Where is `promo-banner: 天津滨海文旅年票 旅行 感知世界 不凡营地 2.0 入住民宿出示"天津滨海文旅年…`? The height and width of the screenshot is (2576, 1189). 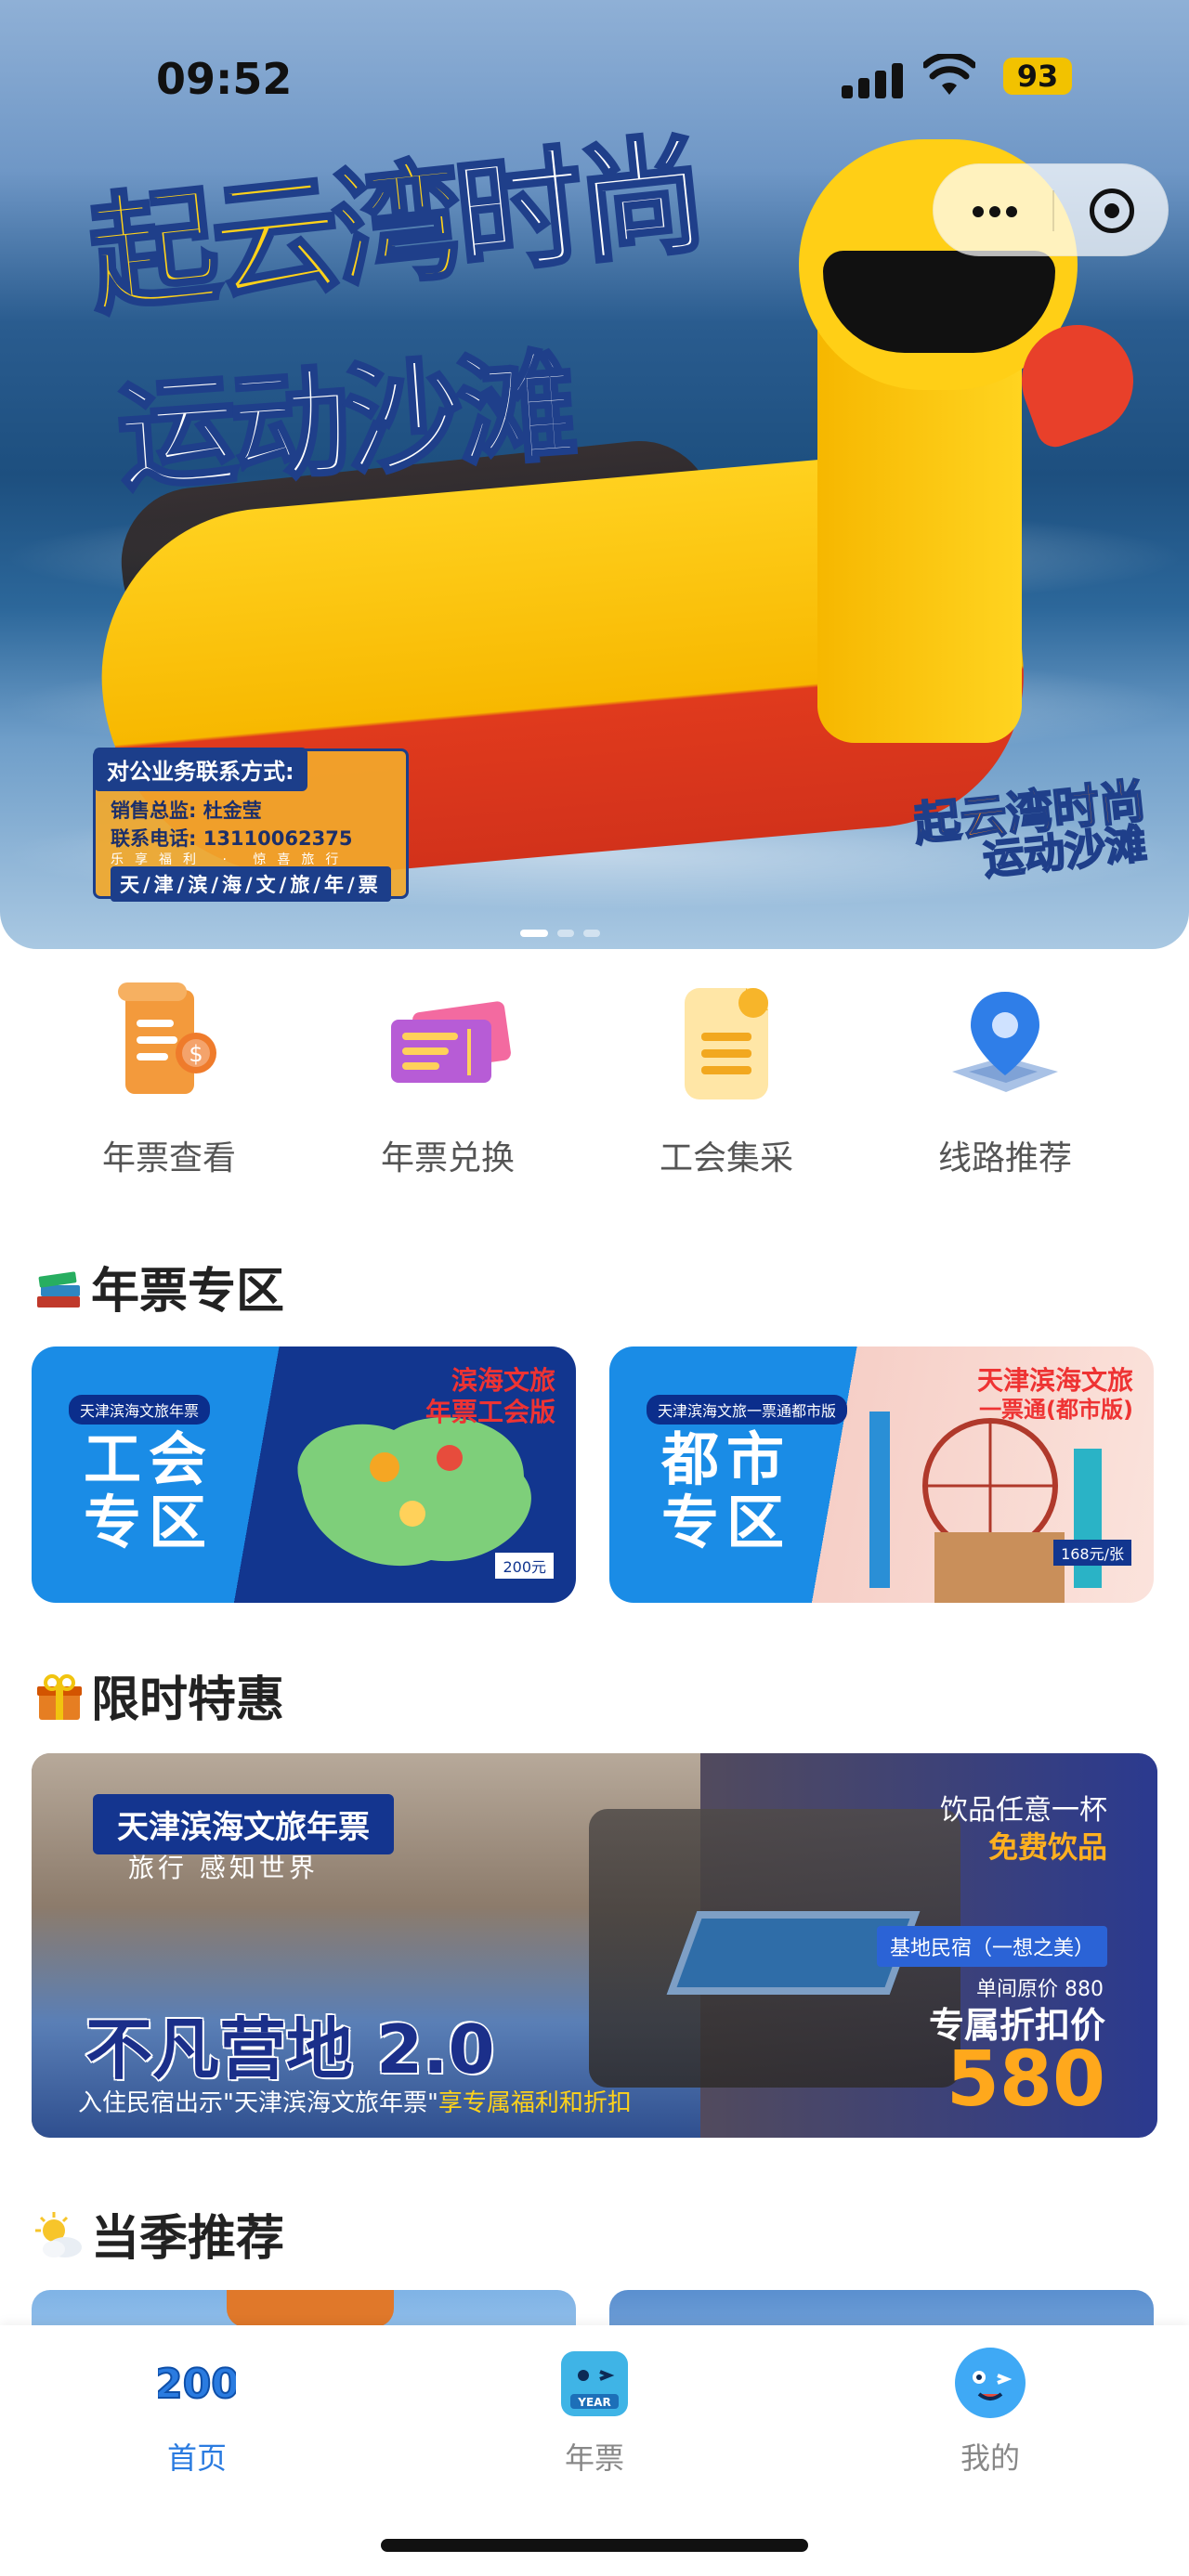
promo-banner: 天津滨海文旅年票 旅行 感知世界 不凡营地 2.0 入住民宿出示"天津滨海文旅年… is located at coordinates (594, 1945).